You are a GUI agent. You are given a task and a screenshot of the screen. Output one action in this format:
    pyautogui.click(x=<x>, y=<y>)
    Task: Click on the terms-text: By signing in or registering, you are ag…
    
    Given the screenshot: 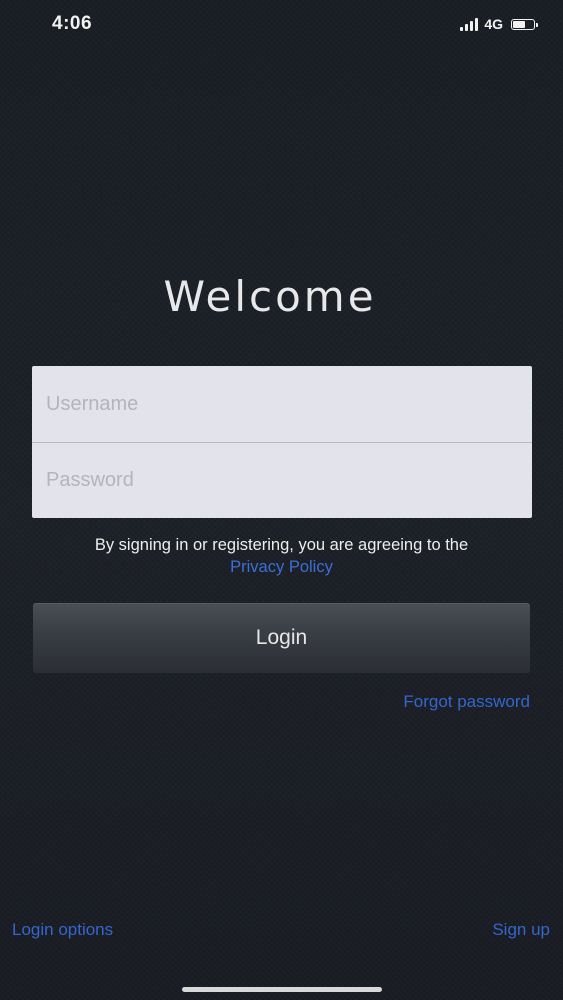 What is the action you would take?
    pyautogui.click(x=281, y=545)
    